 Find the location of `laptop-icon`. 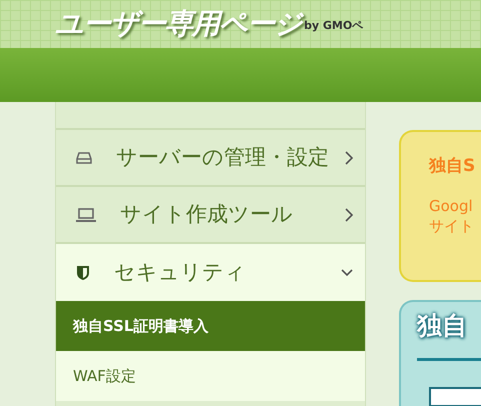

laptop-icon is located at coordinates (86, 215).